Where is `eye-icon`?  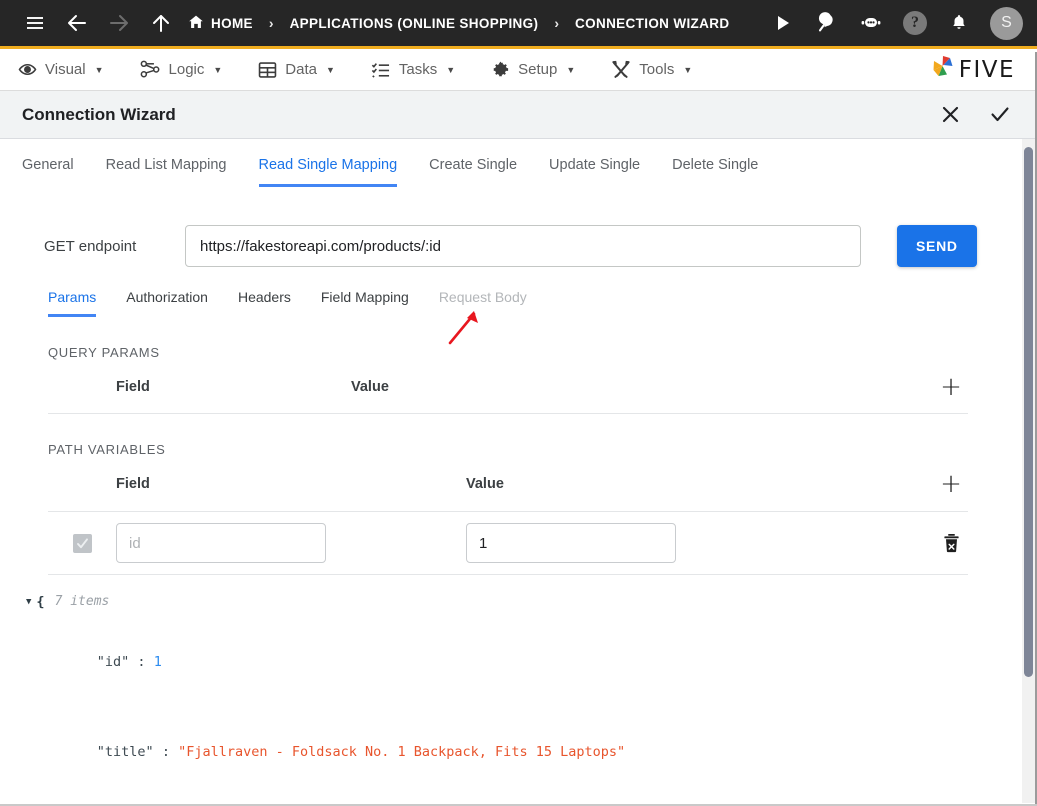 eye-icon is located at coordinates (27, 69).